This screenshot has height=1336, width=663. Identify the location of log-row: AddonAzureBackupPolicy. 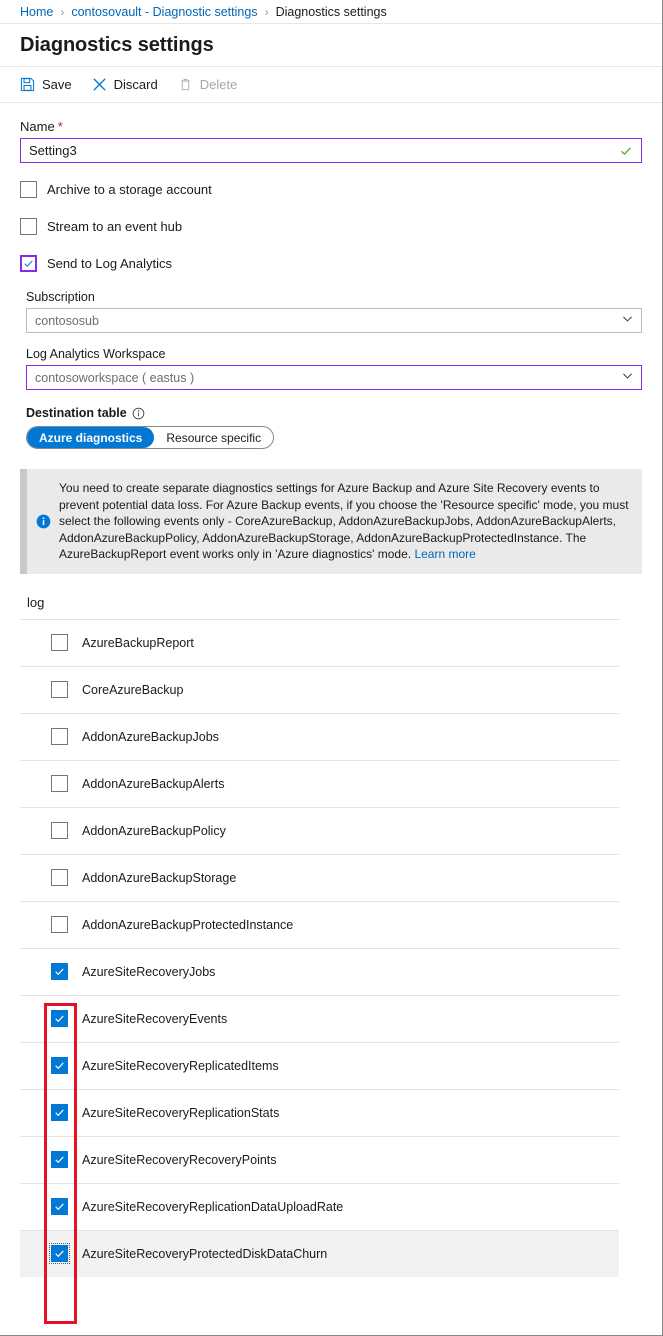
(319, 830).